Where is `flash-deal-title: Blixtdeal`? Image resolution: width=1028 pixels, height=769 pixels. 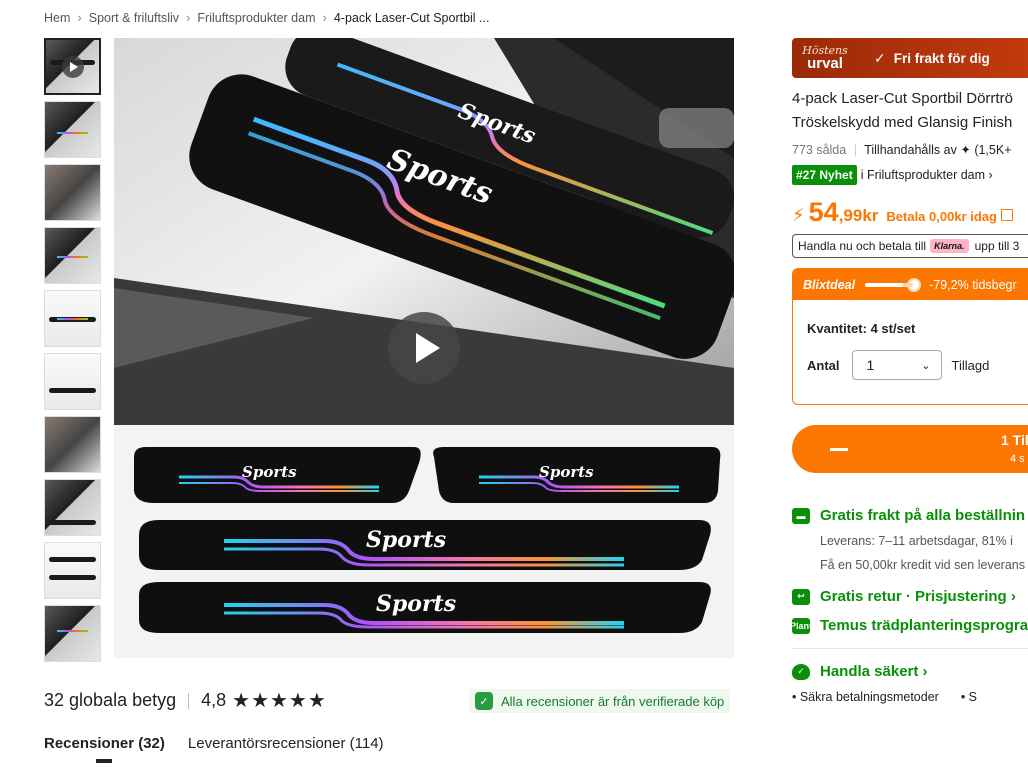 flash-deal-title: Blixtdeal is located at coordinates (829, 284).